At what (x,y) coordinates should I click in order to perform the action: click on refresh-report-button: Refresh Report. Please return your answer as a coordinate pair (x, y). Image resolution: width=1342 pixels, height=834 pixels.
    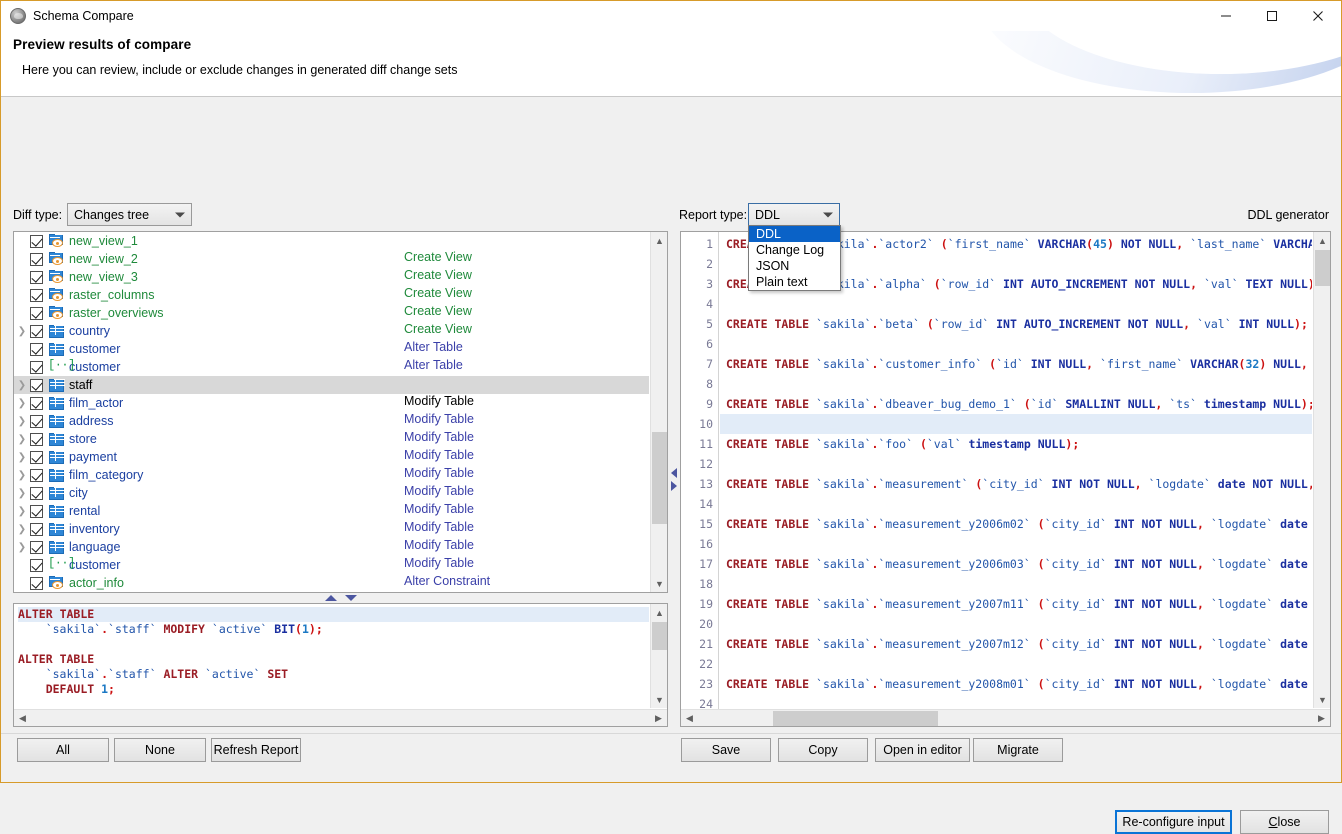
    Looking at the image, I should click on (256, 750).